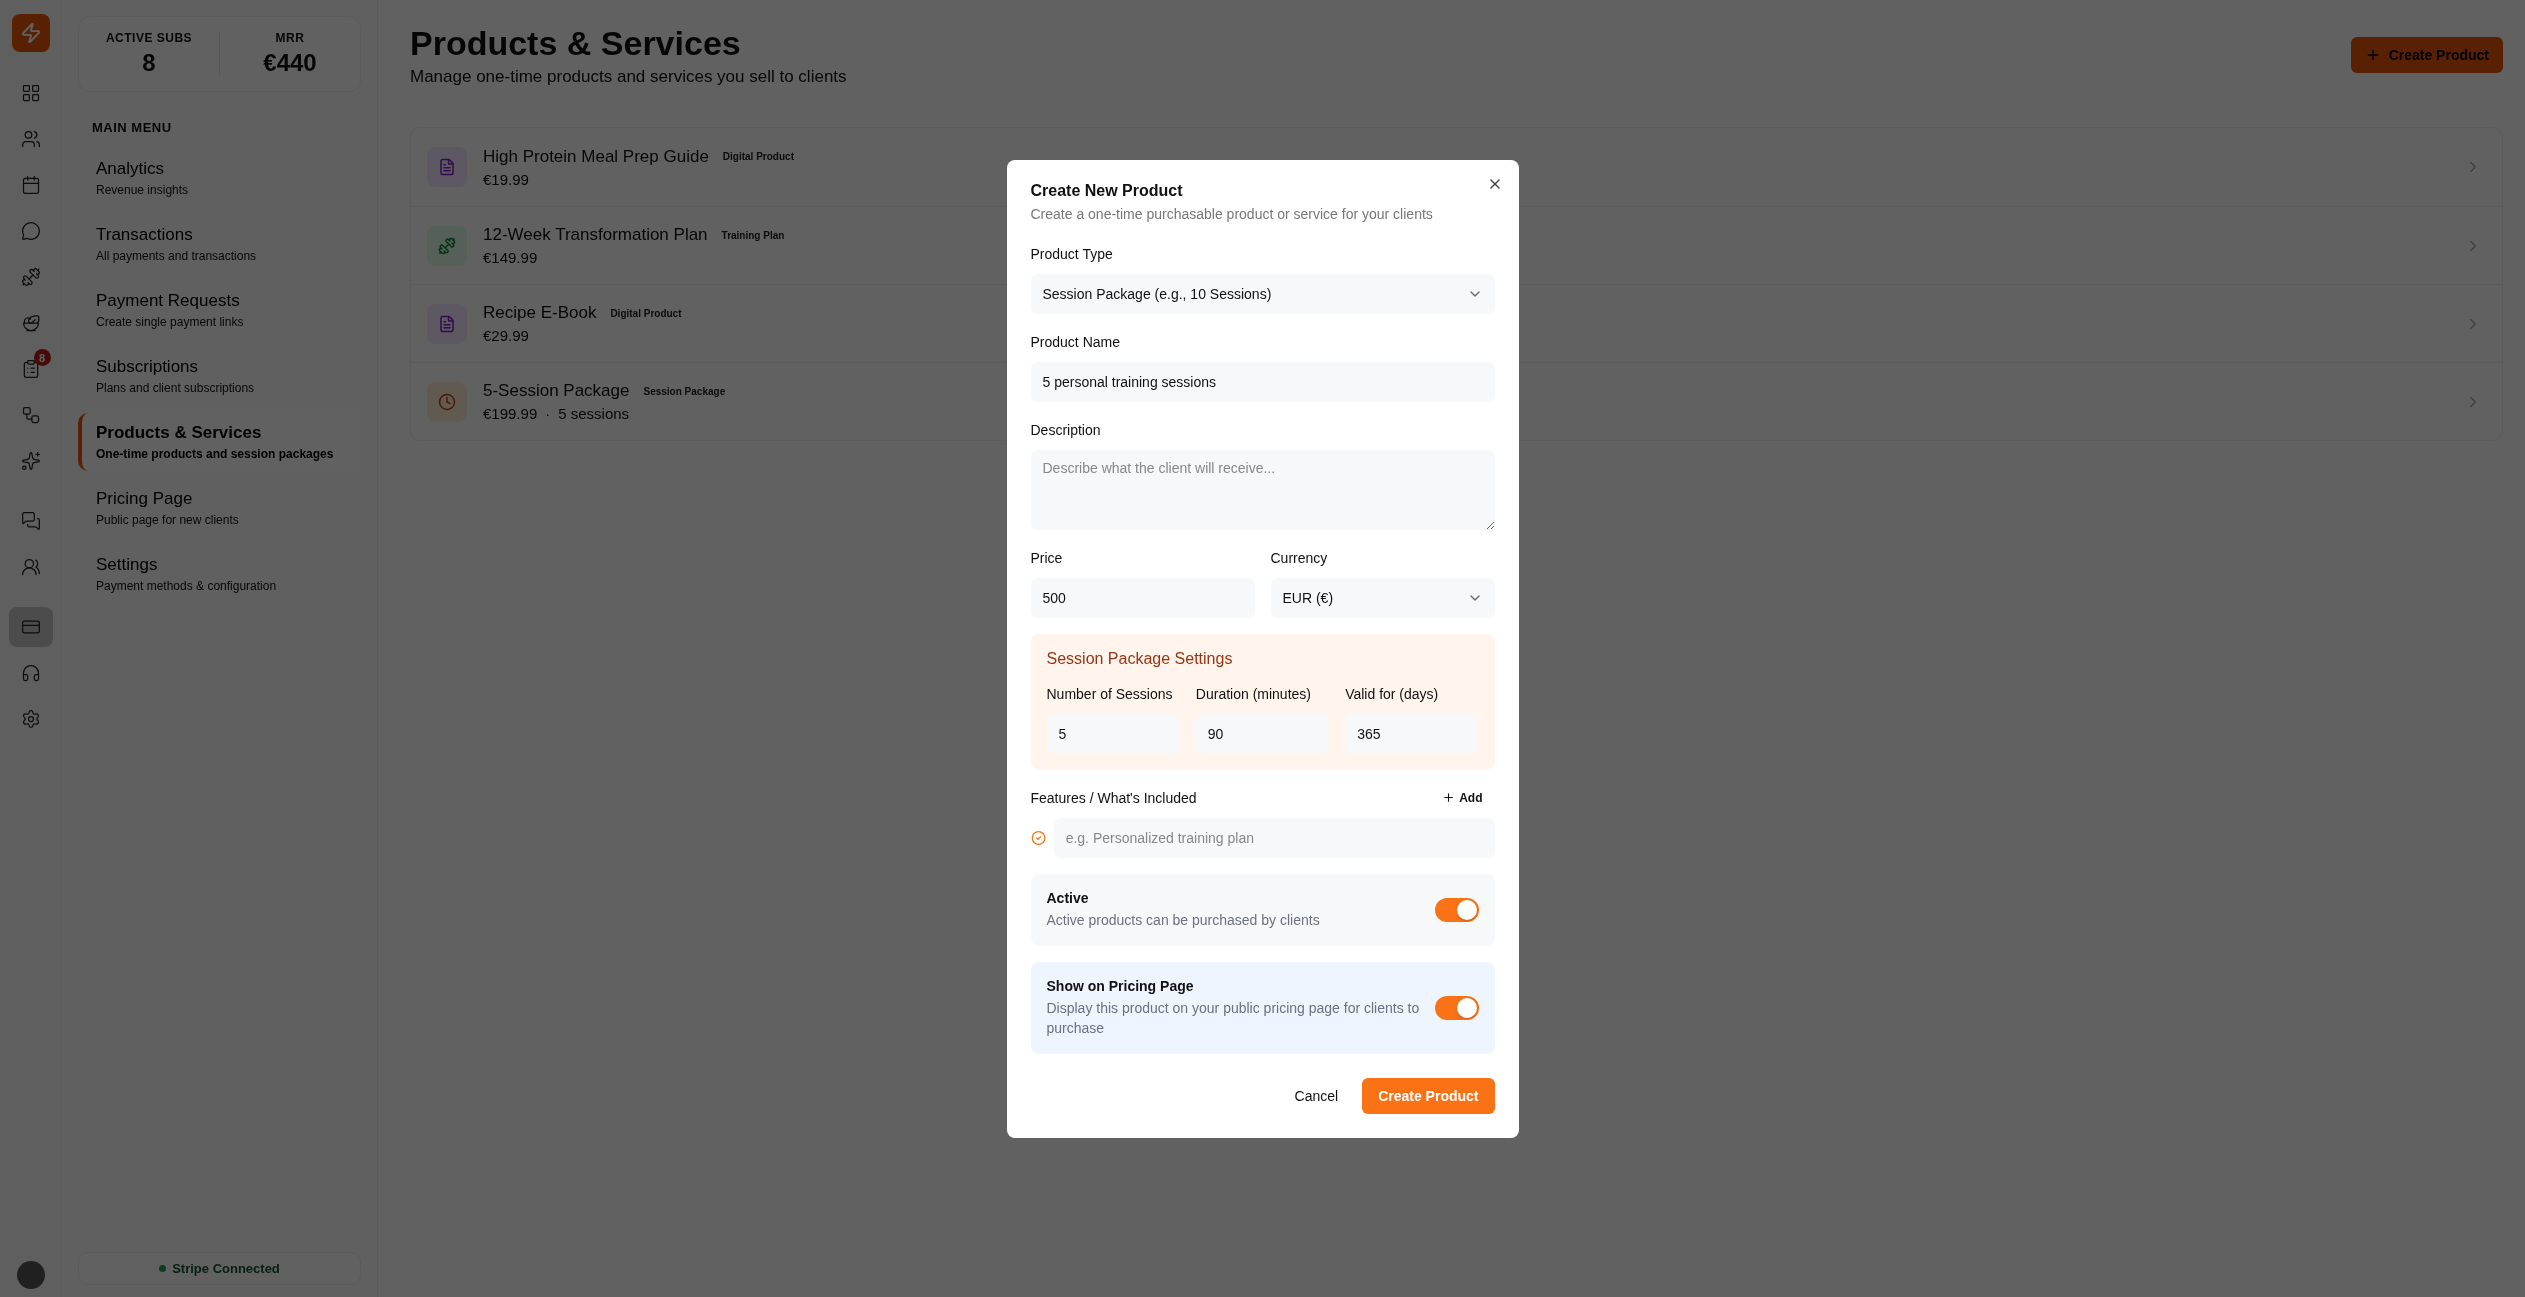 The image size is (2525, 1297). I want to click on grid-icon, so click(30, 93).